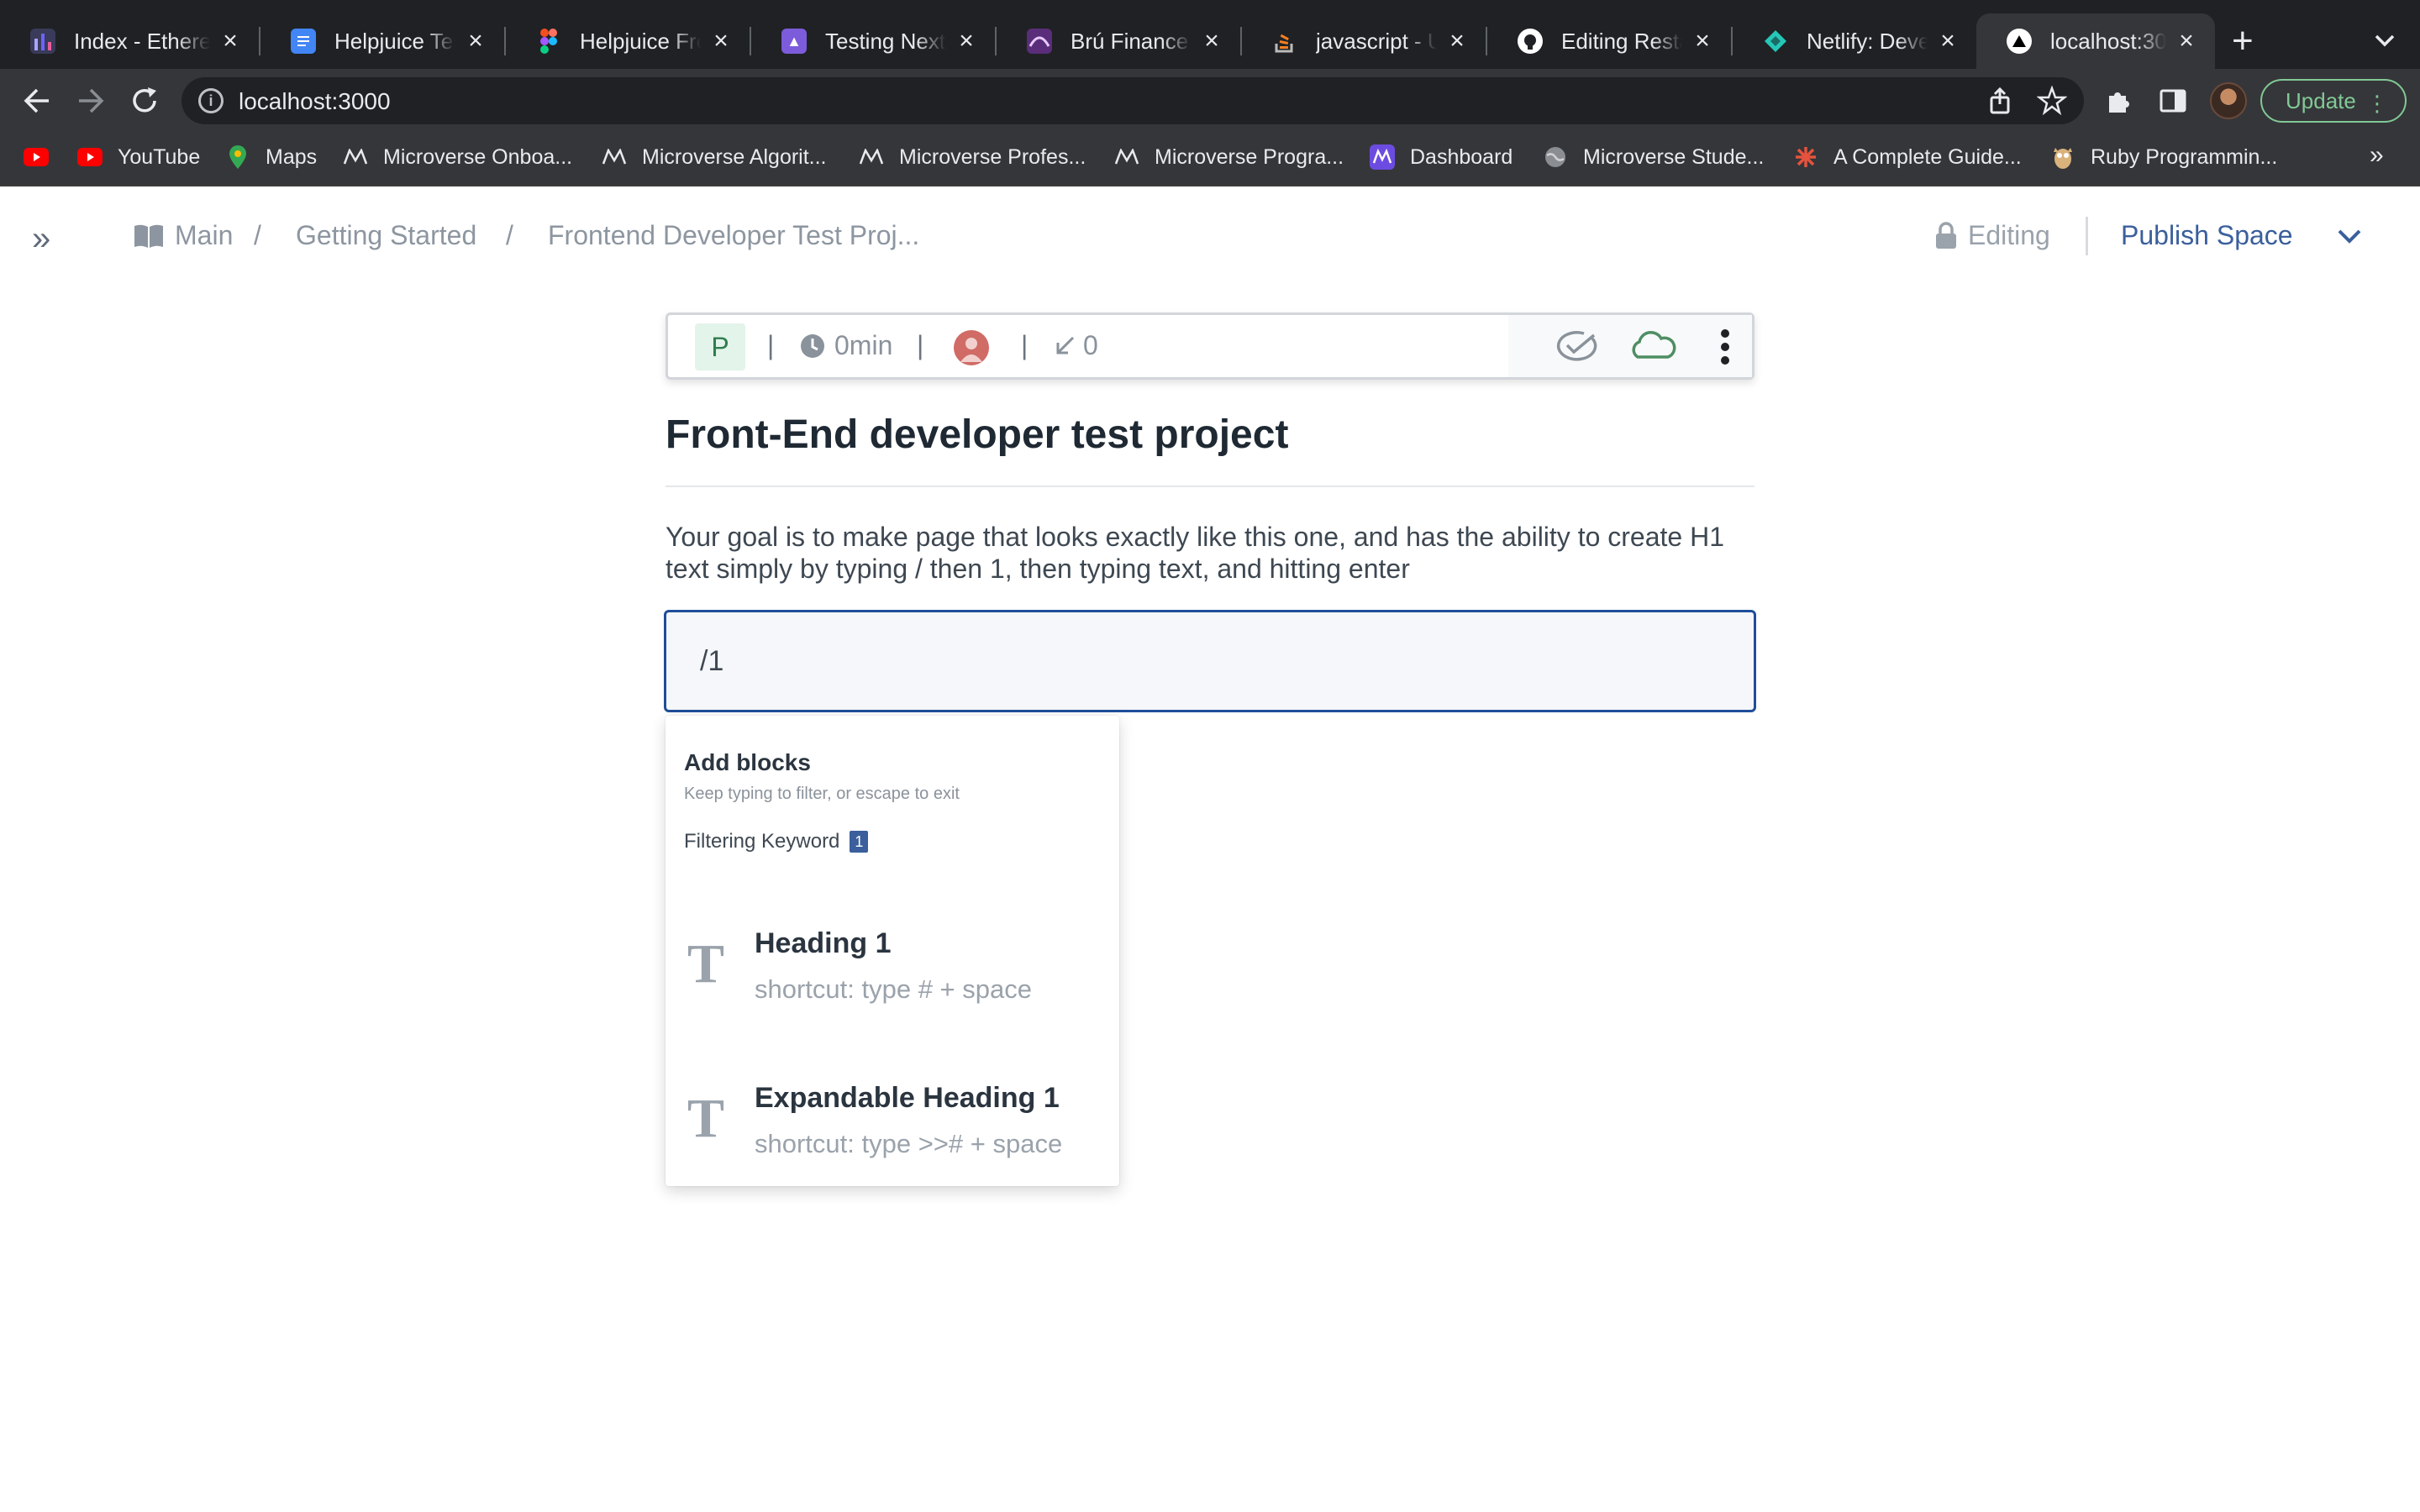 The height and width of the screenshot is (1512, 2420). I want to click on filter-label: Filtering Keyword, so click(762, 841).